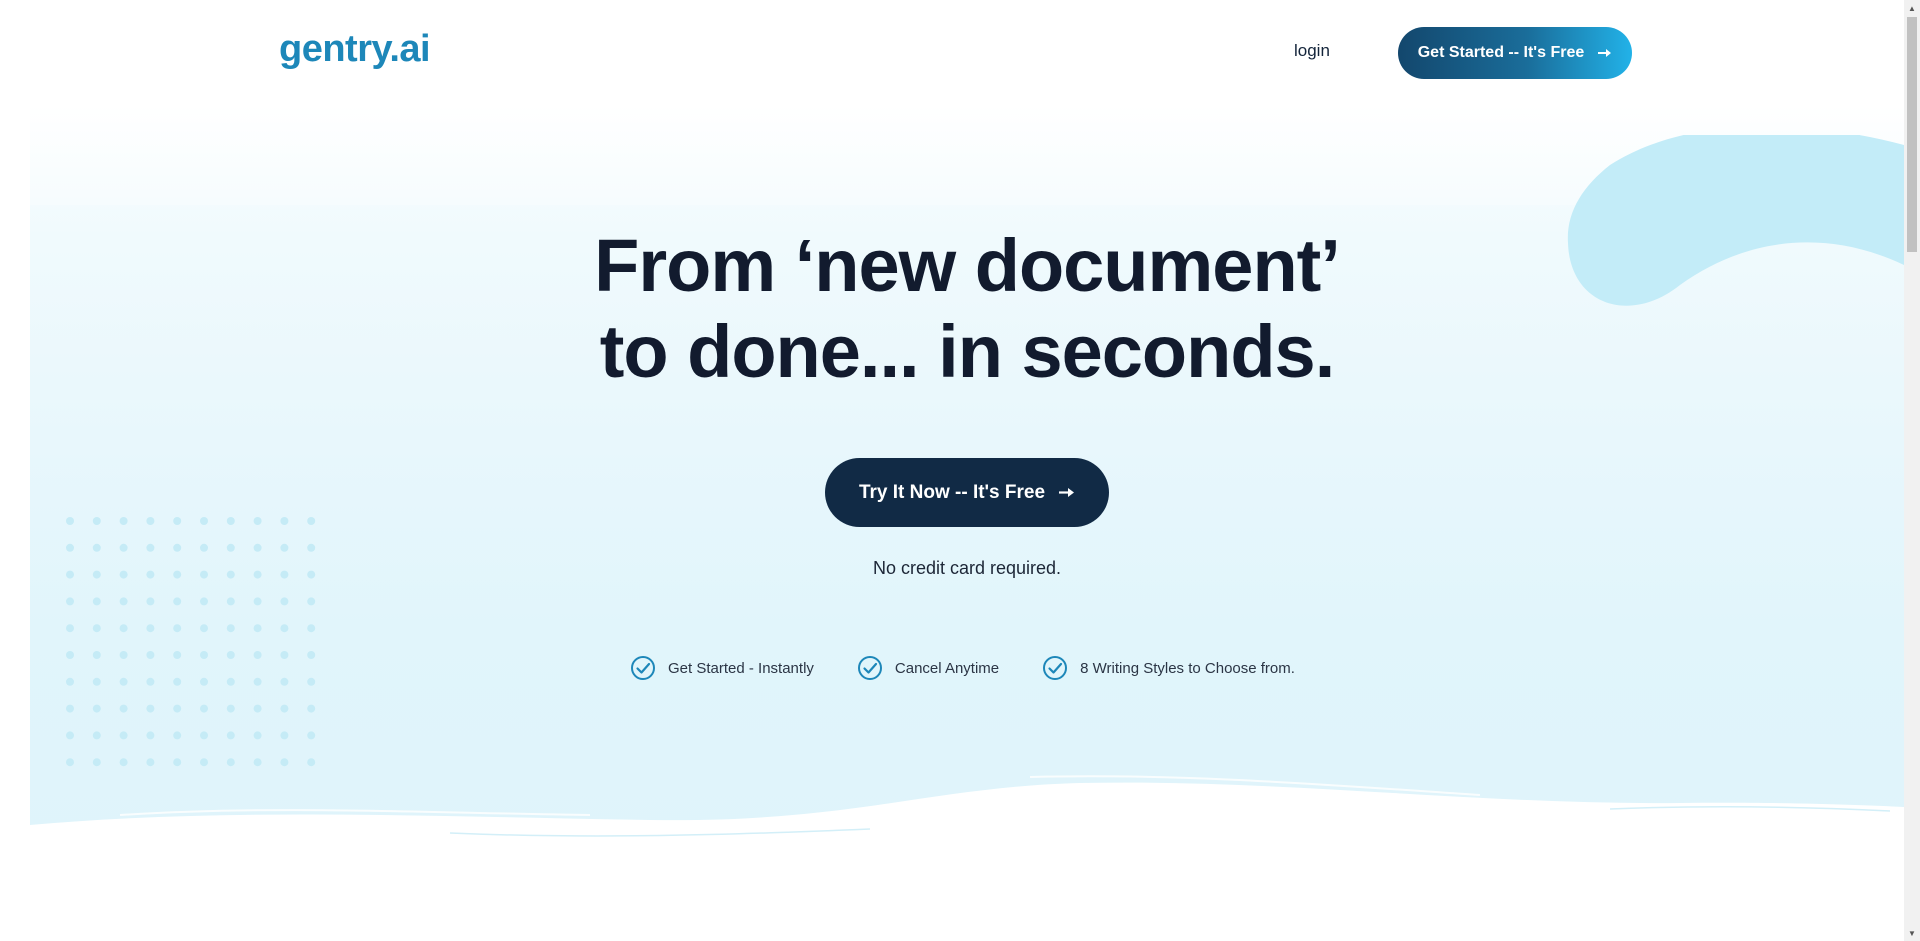  What do you see at coordinates (1912, 8) in the screenshot?
I see `scroll-up-icon: ▲` at bounding box center [1912, 8].